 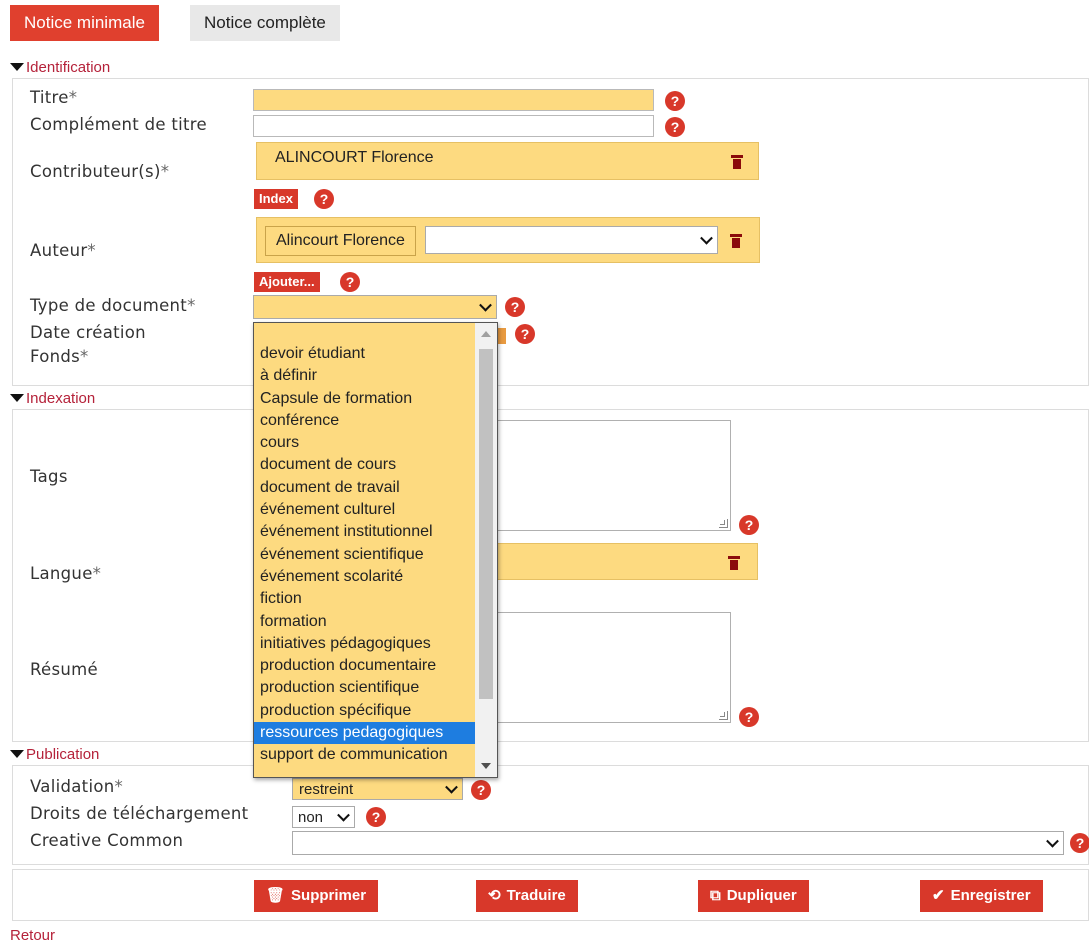 What do you see at coordinates (365, 354) in the screenshot?
I see `dropdown-option: devoir étudiant` at bounding box center [365, 354].